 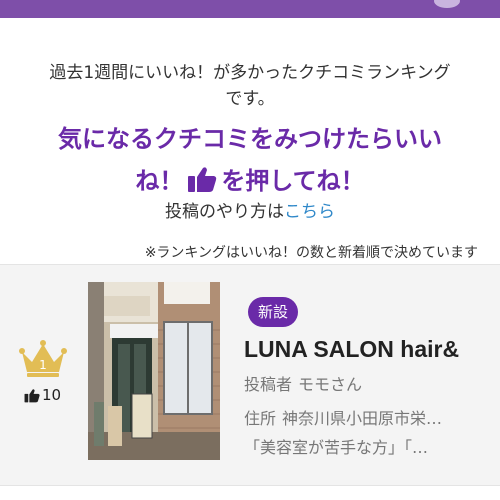 What do you see at coordinates (250, 86) in the screenshot?
I see `intro-text: 過去1週間にいいね！が多かったクチコミランキング です。` at bounding box center [250, 86].